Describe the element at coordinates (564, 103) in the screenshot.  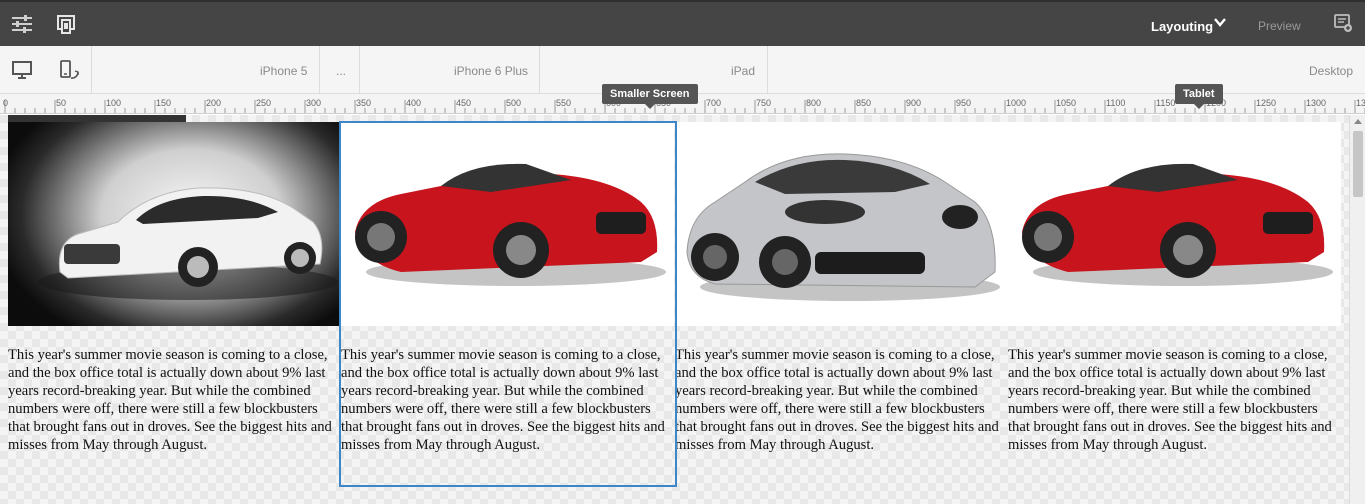
I see `ruler-number: 550` at that location.